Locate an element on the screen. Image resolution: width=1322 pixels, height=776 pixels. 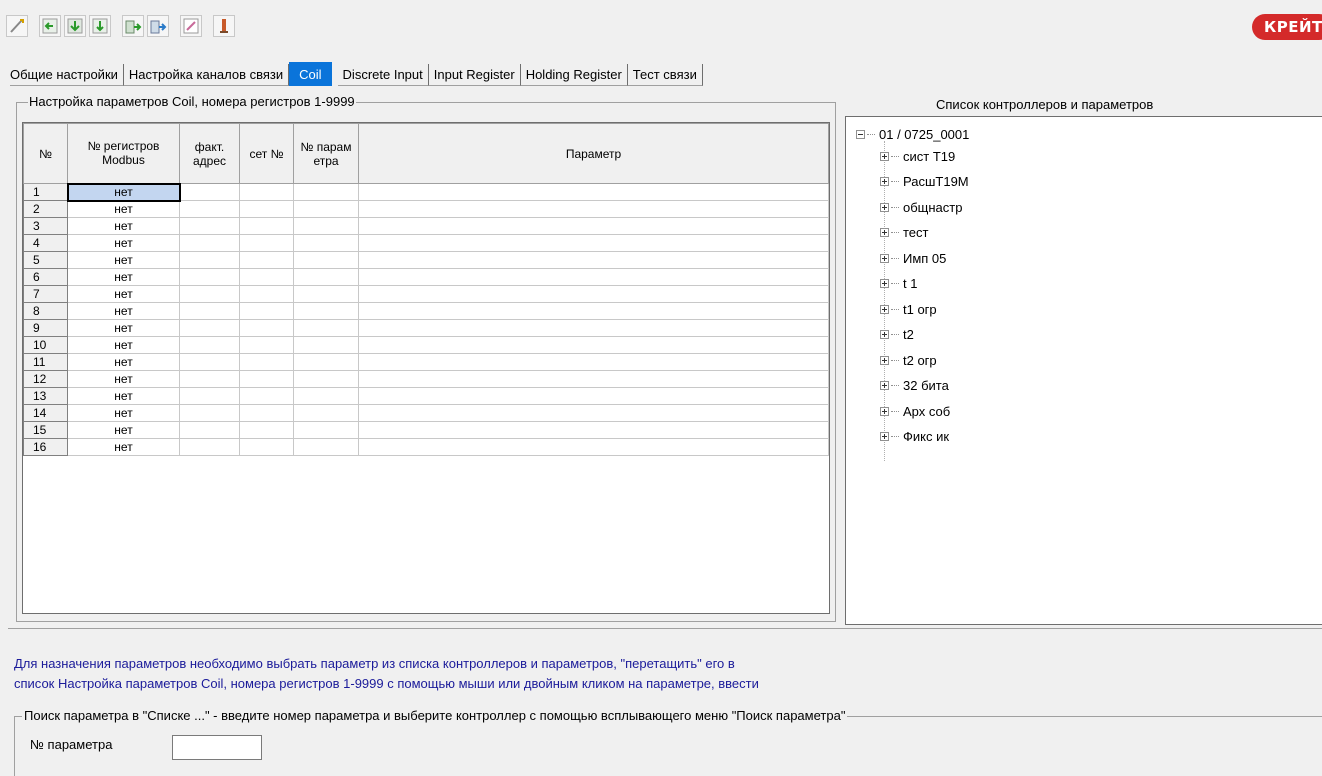
tree-item: t1 огр is located at coordinates (908, 309).